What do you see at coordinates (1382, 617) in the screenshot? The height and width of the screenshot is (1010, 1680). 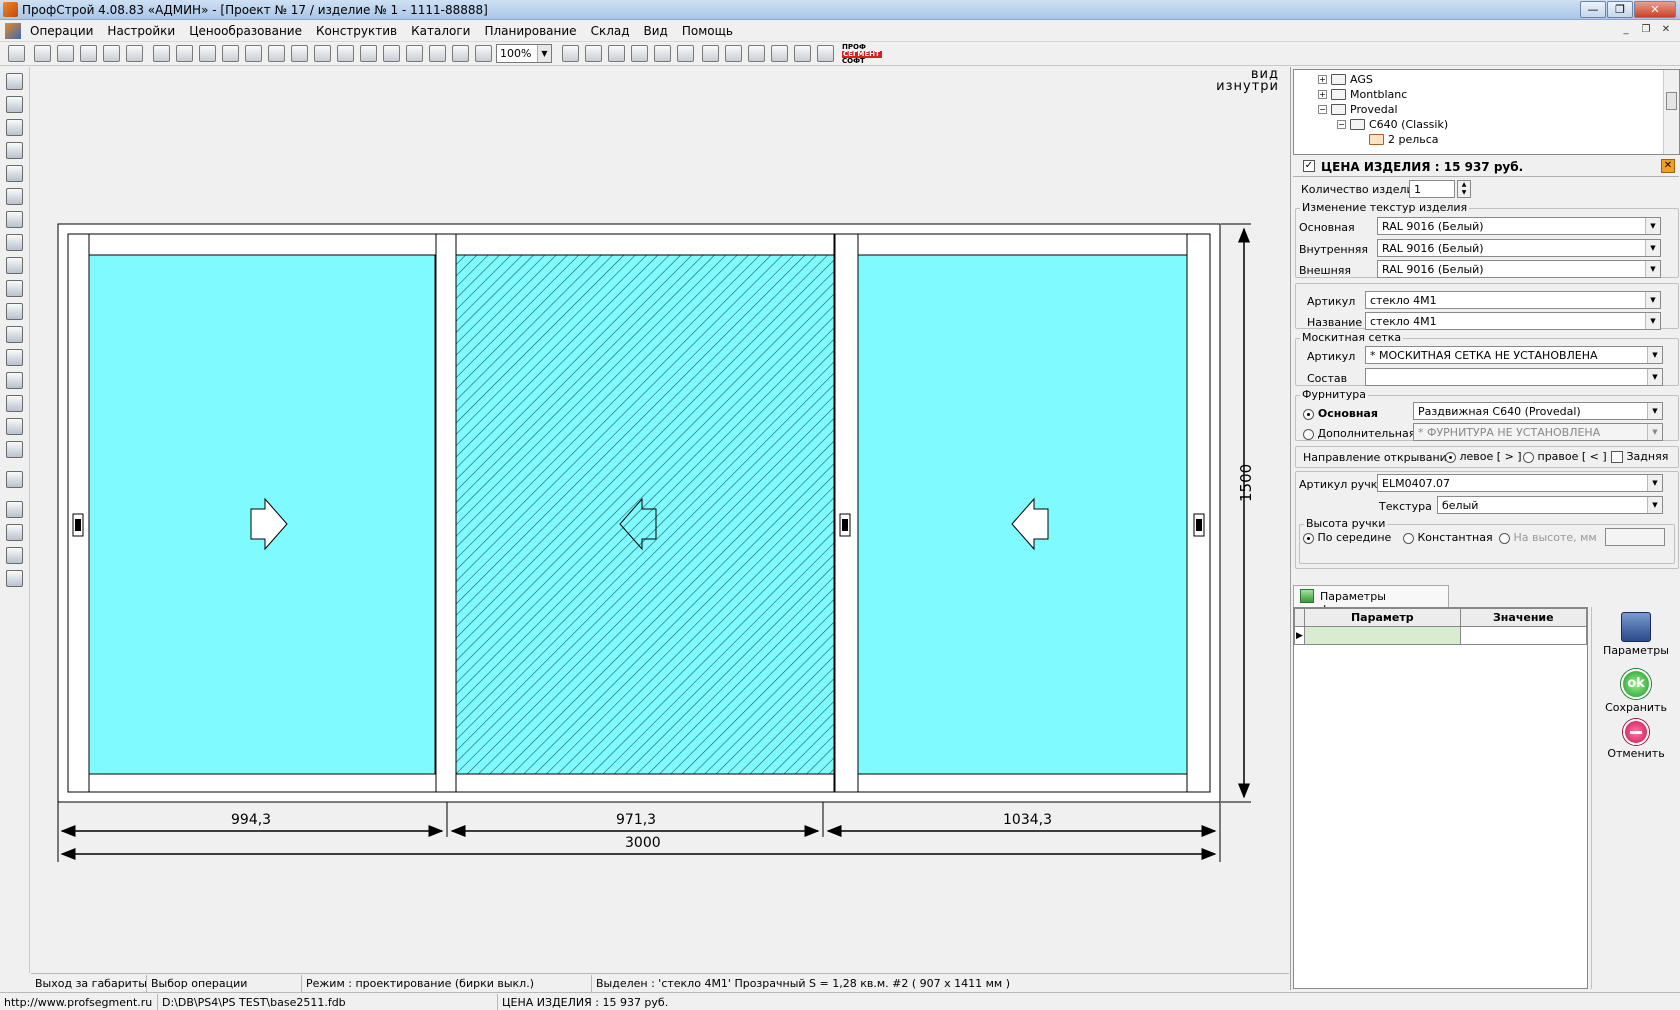 I see `col-param-header: Параметр` at bounding box center [1382, 617].